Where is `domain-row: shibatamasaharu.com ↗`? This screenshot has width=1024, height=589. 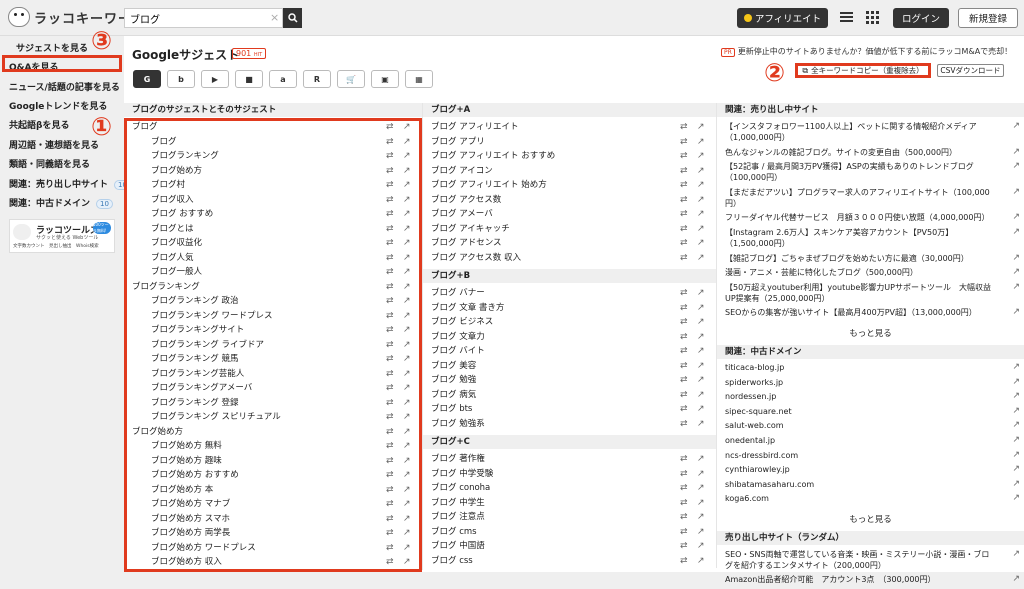
domain-row: shibatamasaharu.com ↗ is located at coordinates (870, 484).